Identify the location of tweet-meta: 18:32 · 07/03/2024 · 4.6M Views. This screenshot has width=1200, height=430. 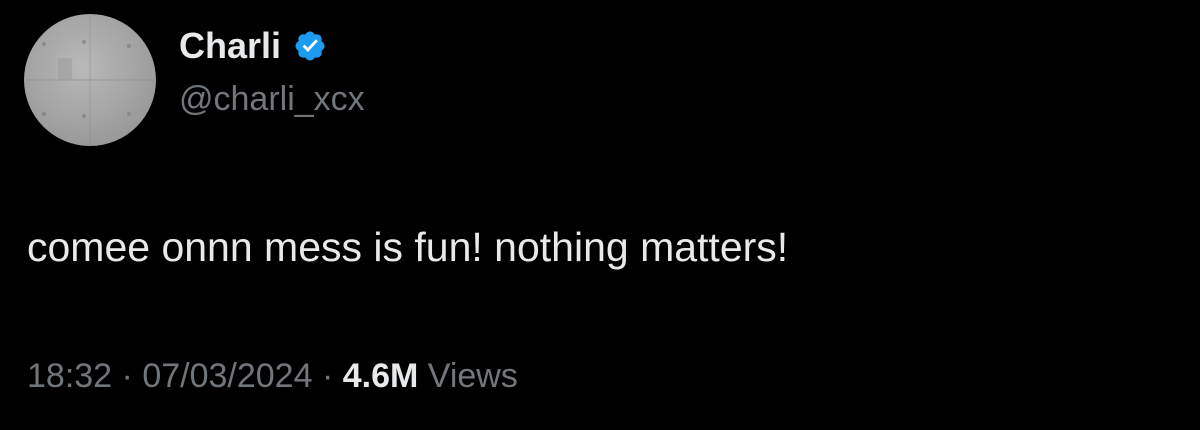
(272, 376).